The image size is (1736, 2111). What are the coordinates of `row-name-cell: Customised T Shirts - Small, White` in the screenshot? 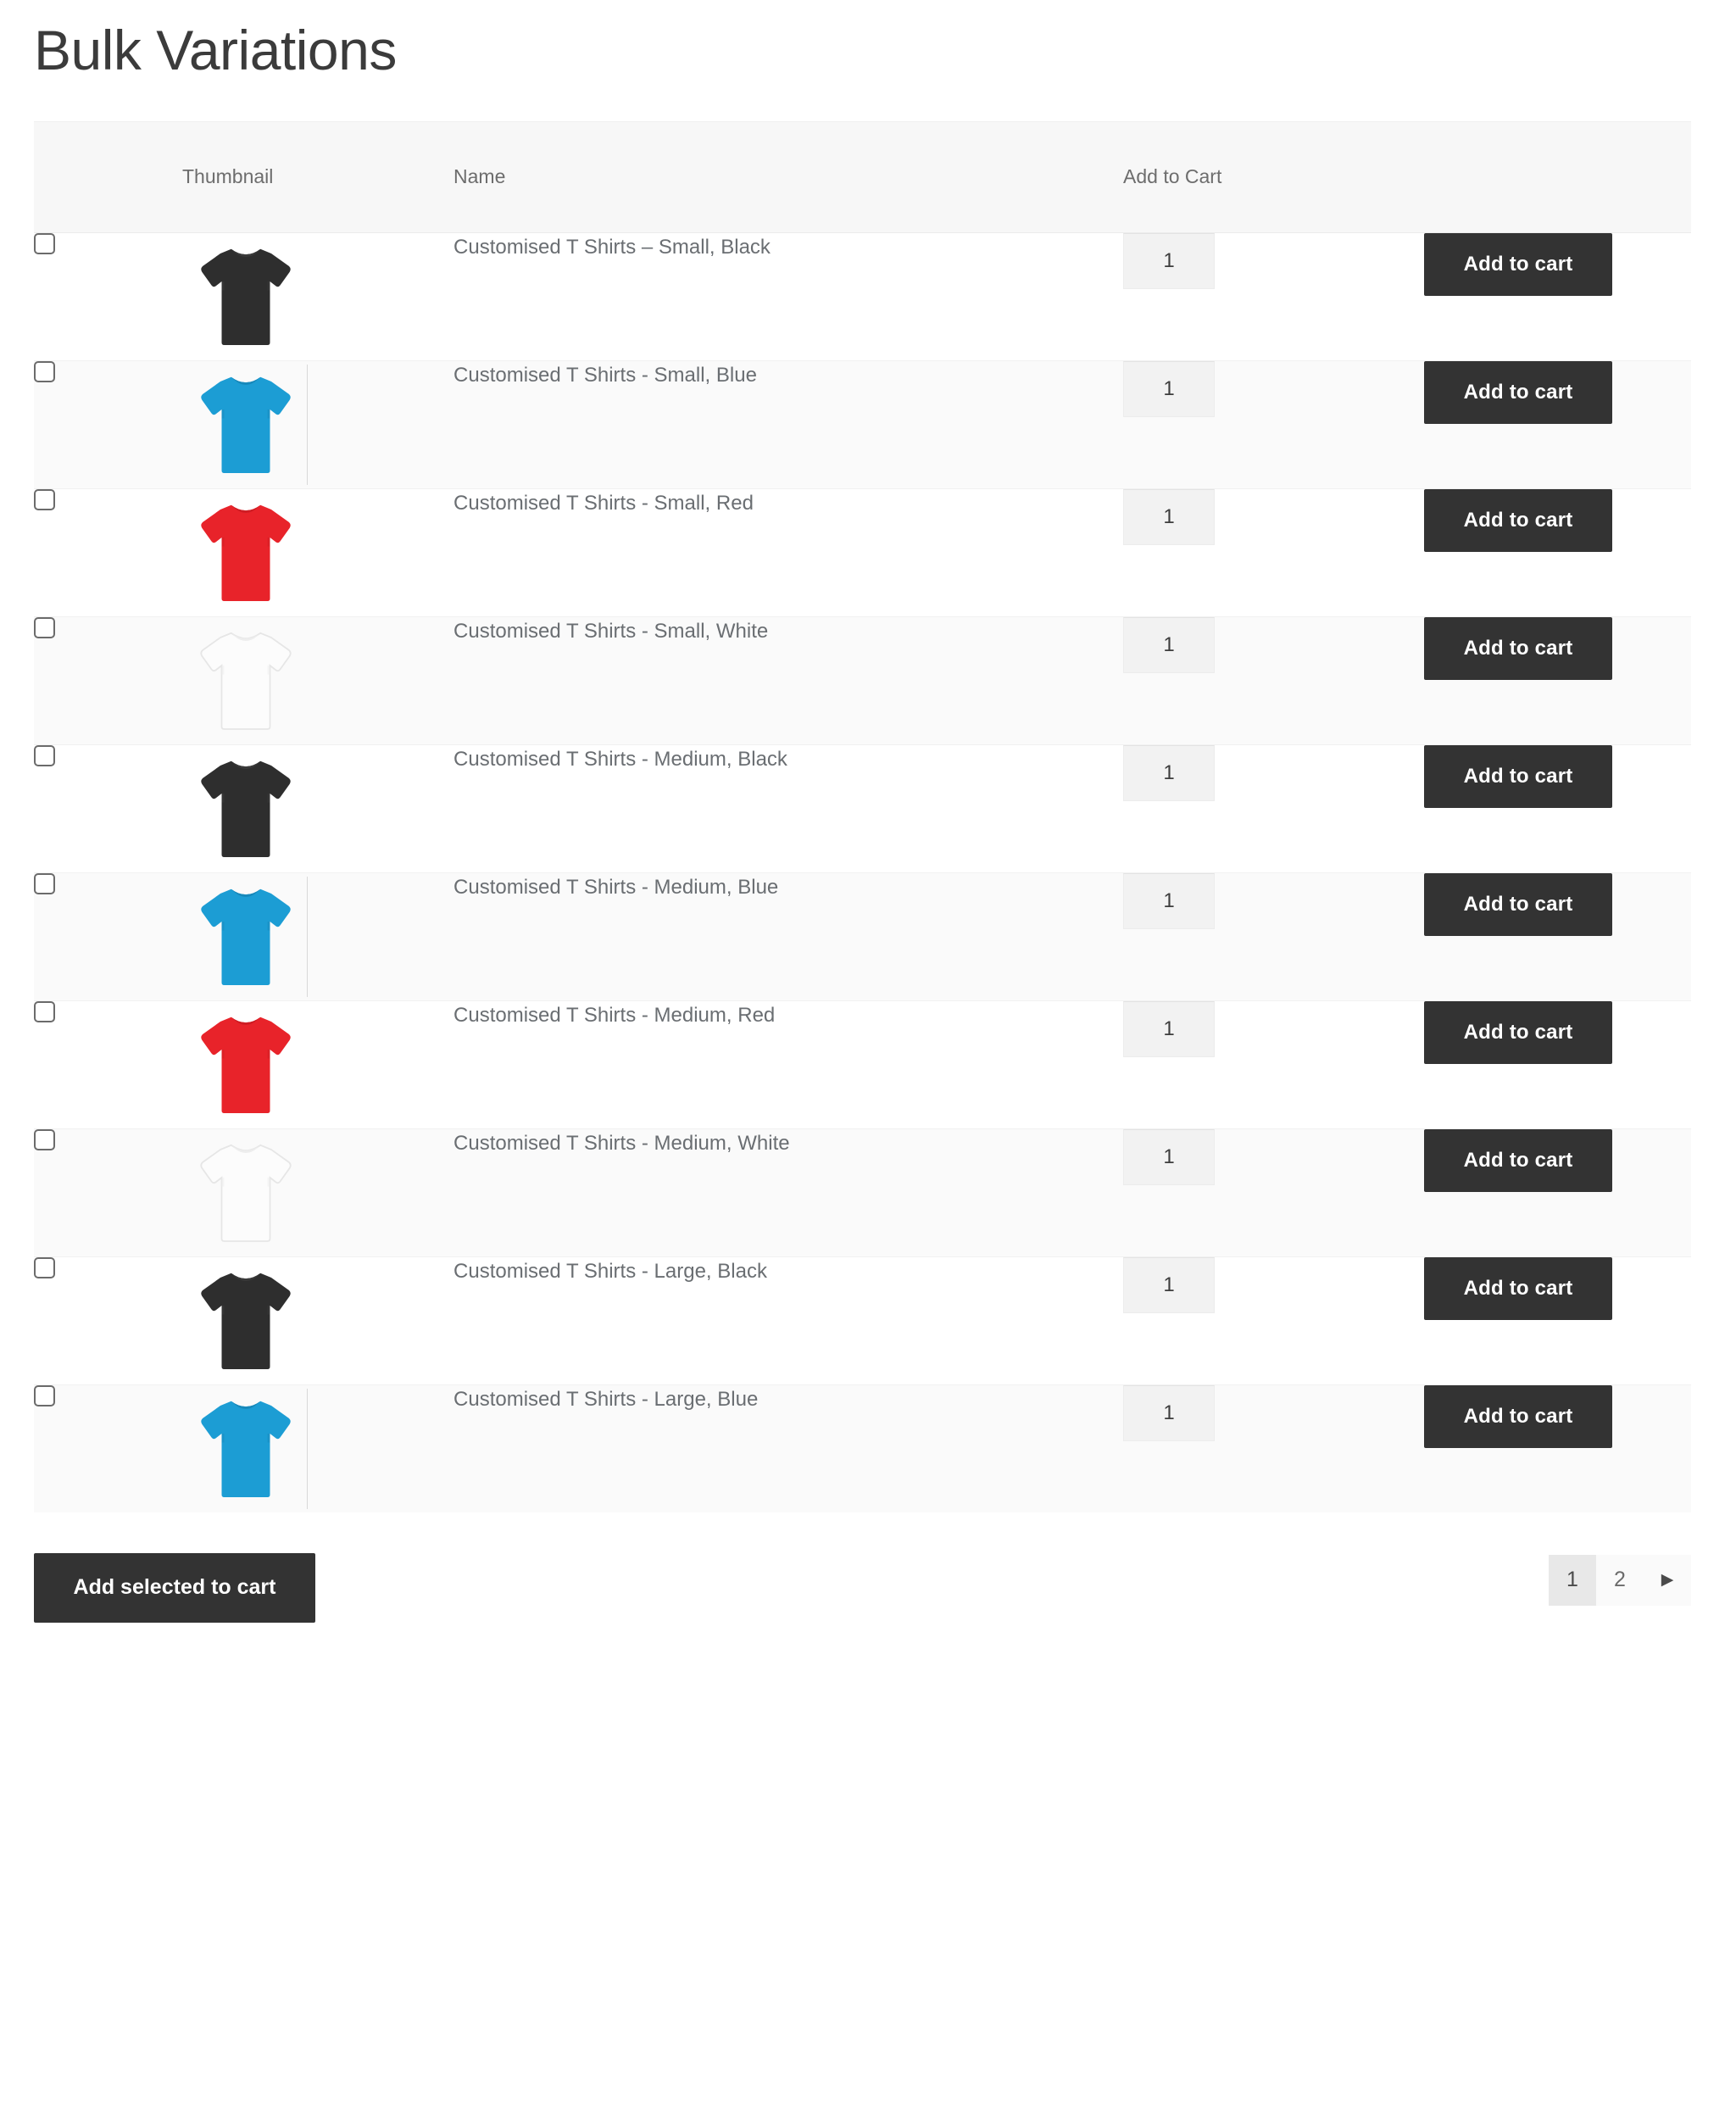 It's located at (788, 680).